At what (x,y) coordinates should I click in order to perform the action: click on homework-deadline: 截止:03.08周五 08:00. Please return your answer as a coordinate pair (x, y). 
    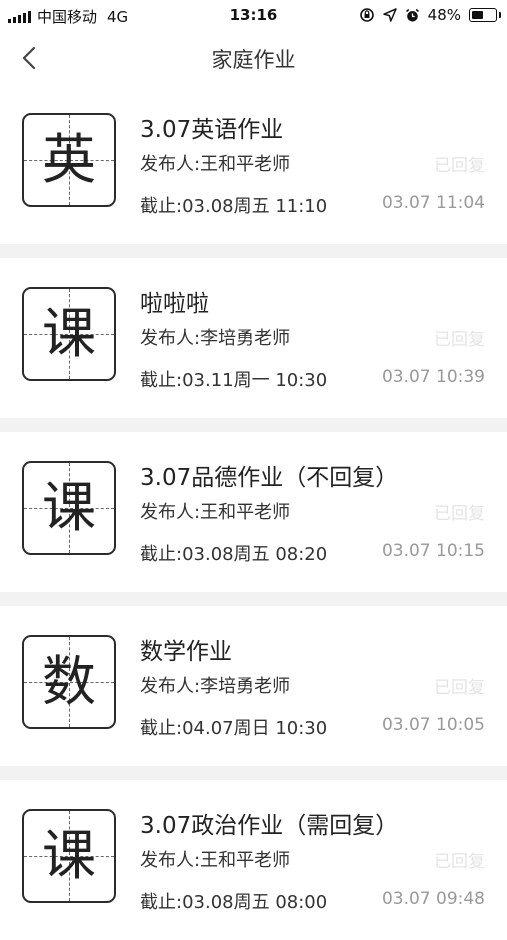
    Looking at the image, I should click on (234, 902).